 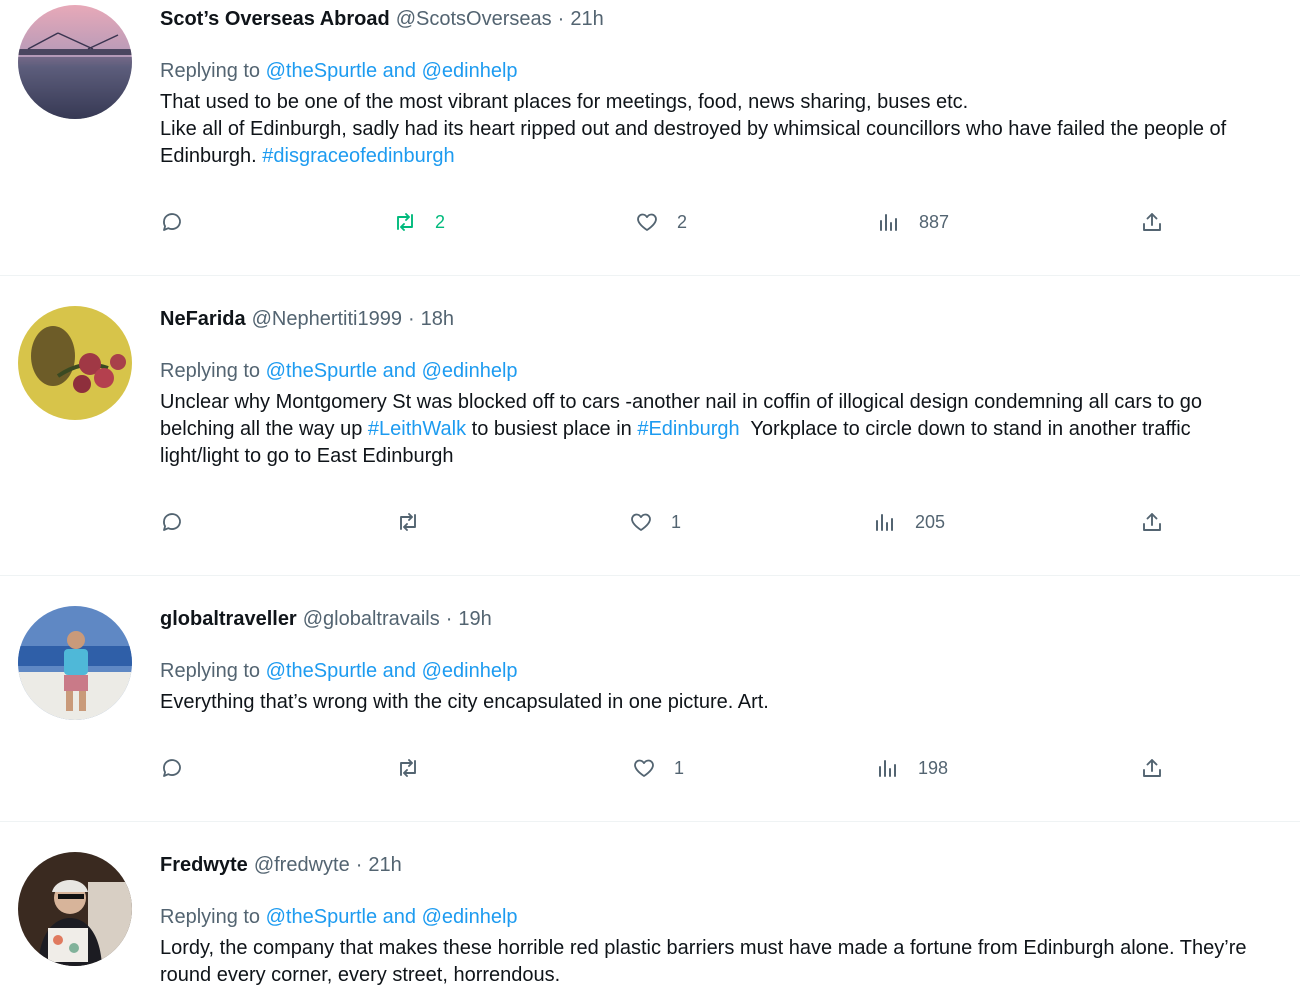 What do you see at coordinates (934, 221) in the screenshot?
I see `view-count: 887` at bounding box center [934, 221].